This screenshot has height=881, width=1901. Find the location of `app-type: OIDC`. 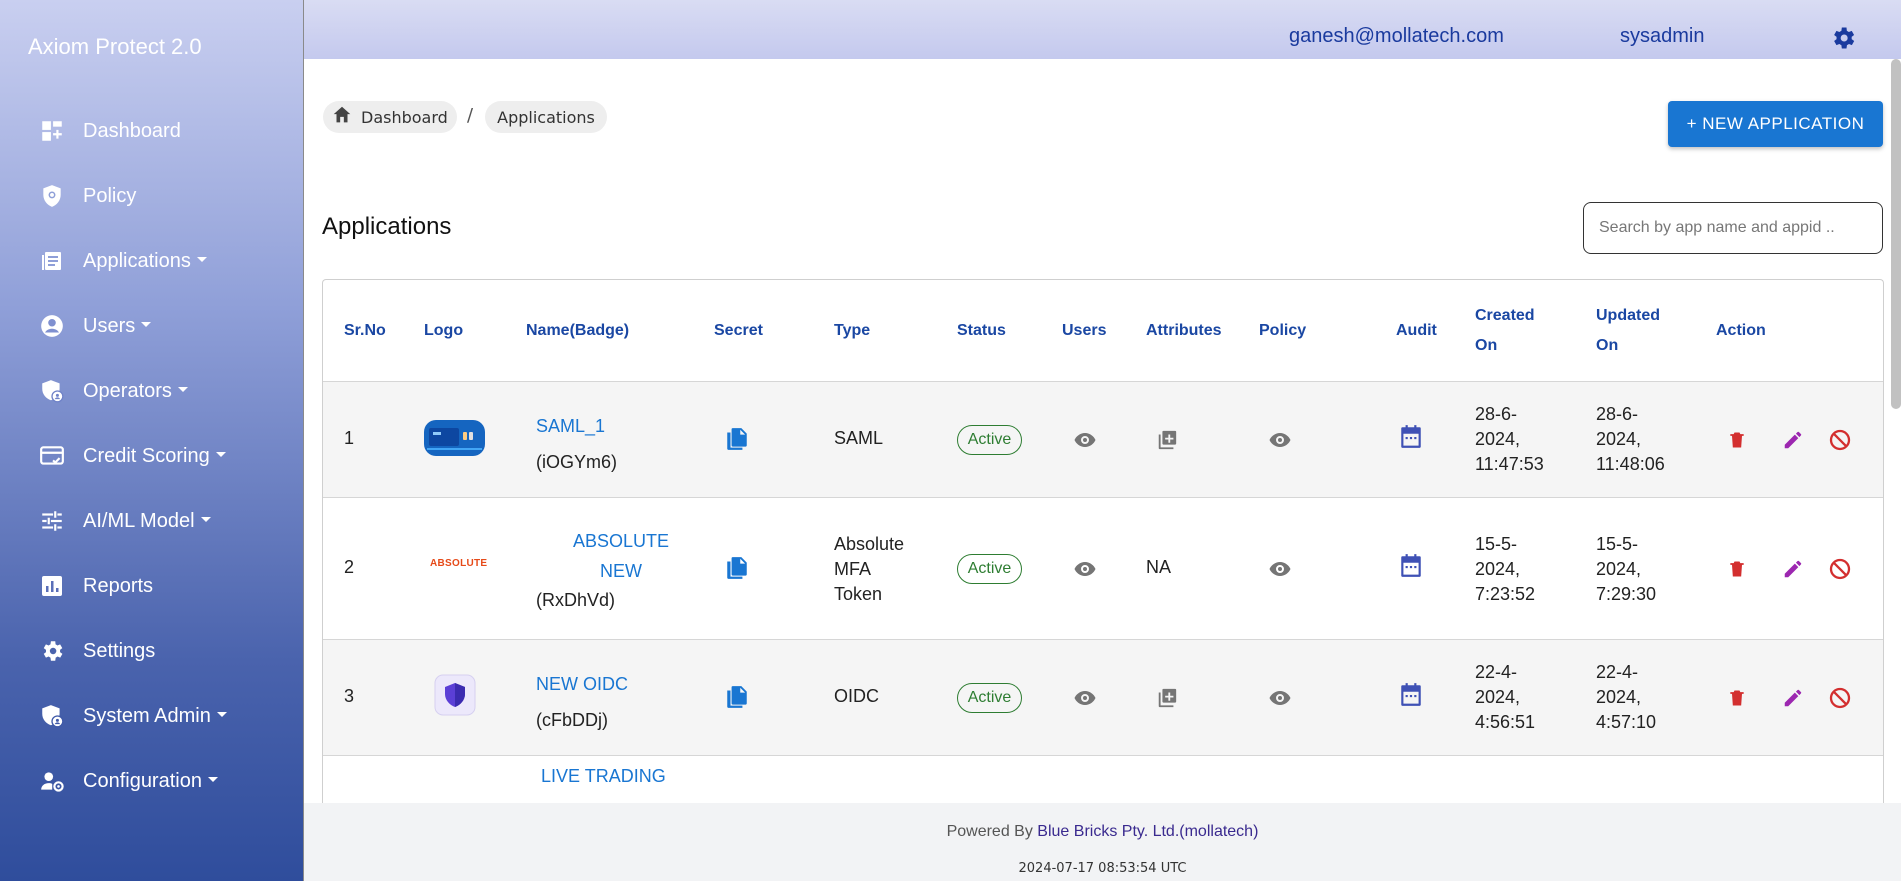

app-type: OIDC is located at coordinates (856, 696).